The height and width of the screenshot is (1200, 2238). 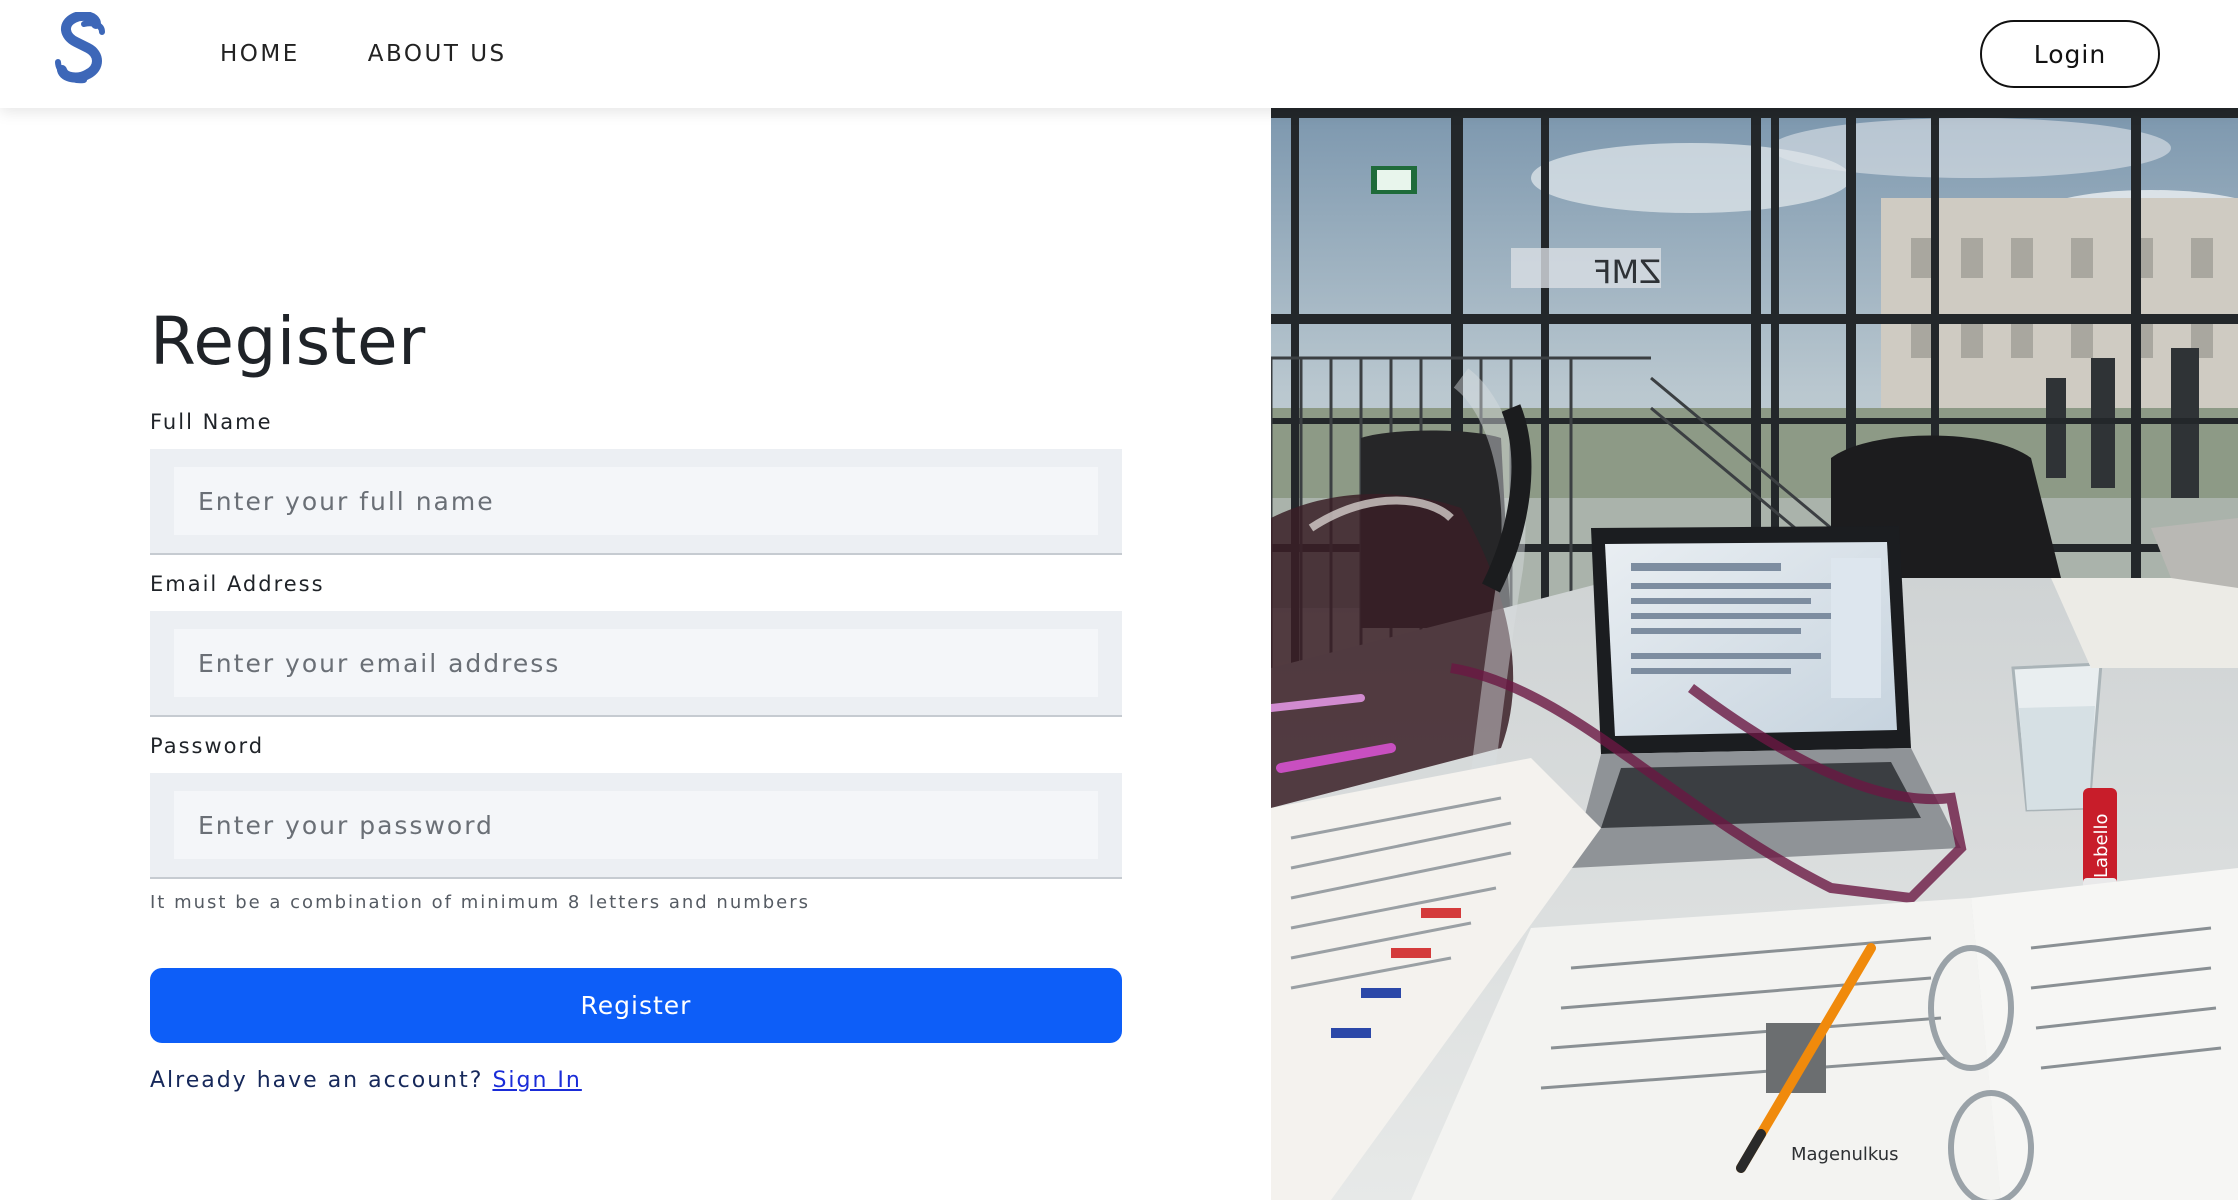 I want to click on full-name-input, so click(x=636, y=501).